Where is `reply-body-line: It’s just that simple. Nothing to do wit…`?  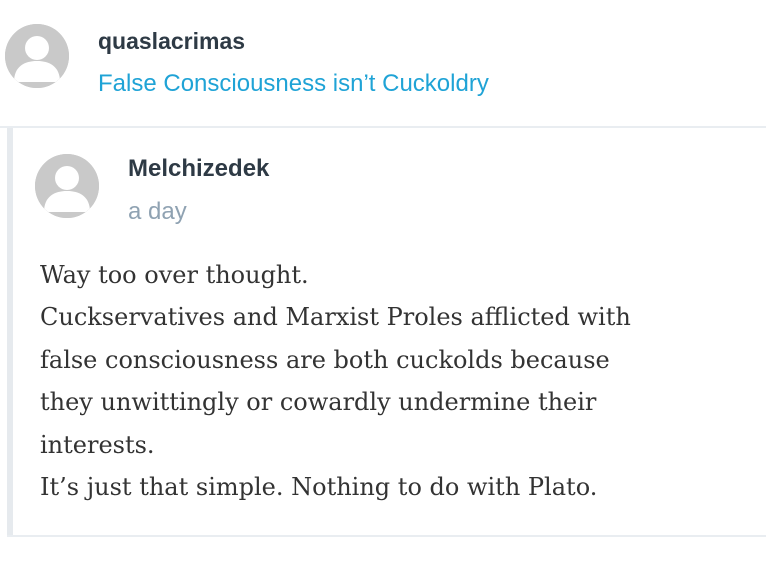 reply-body-line: It’s just that simple. Nothing to do wit… is located at coordinates (319, 487).